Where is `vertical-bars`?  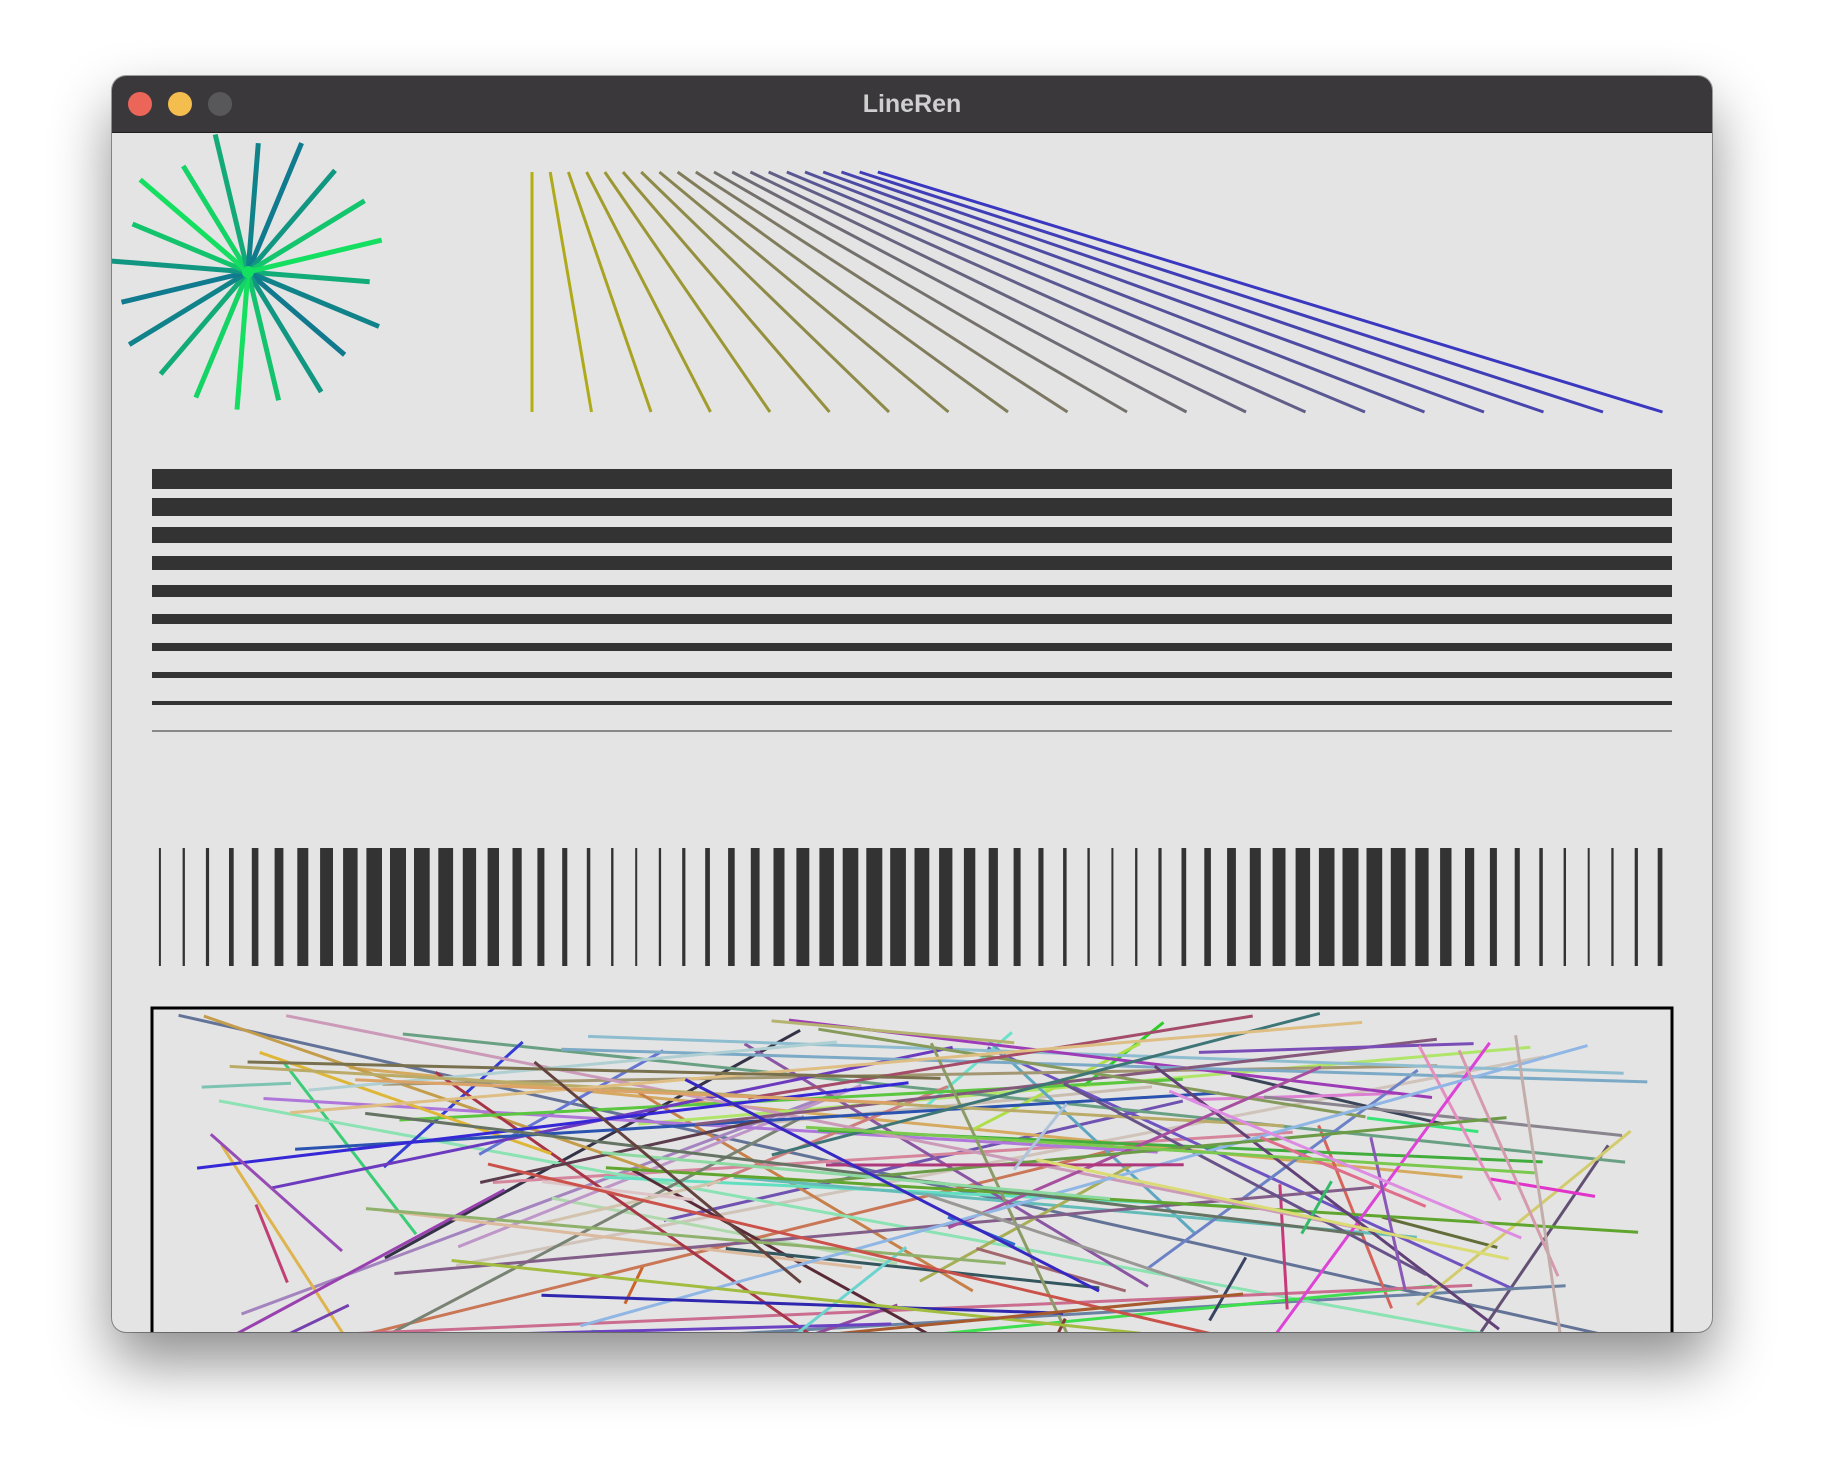
vertical-bars is located at coordinates (910, 907).